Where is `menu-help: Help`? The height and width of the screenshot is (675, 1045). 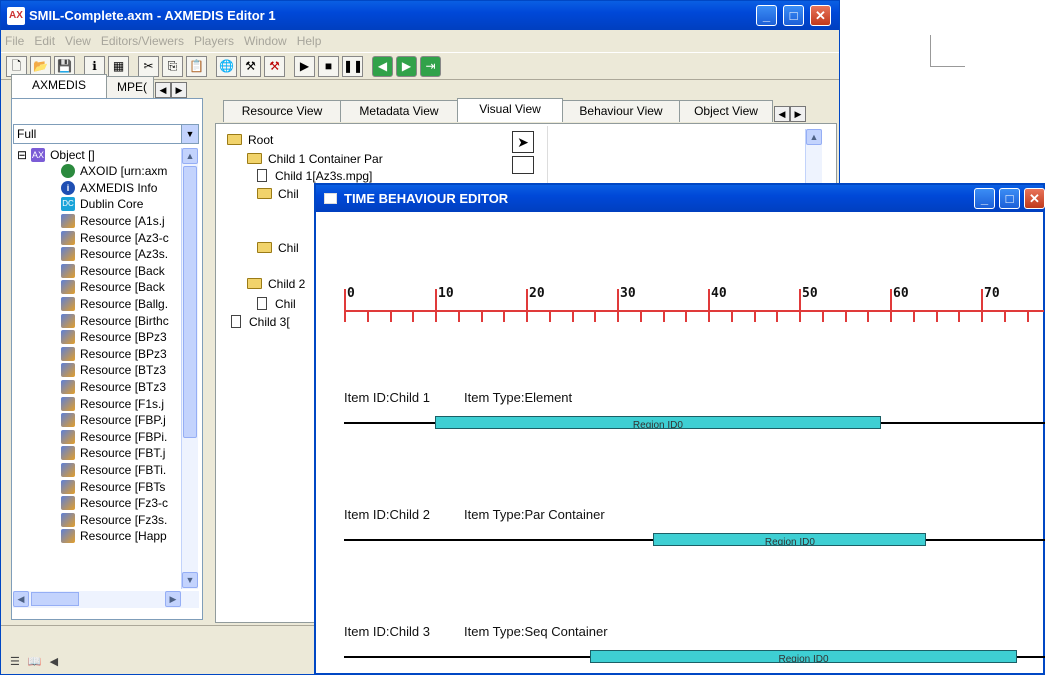 menu-help: Help is located at coordinates (309, 41).